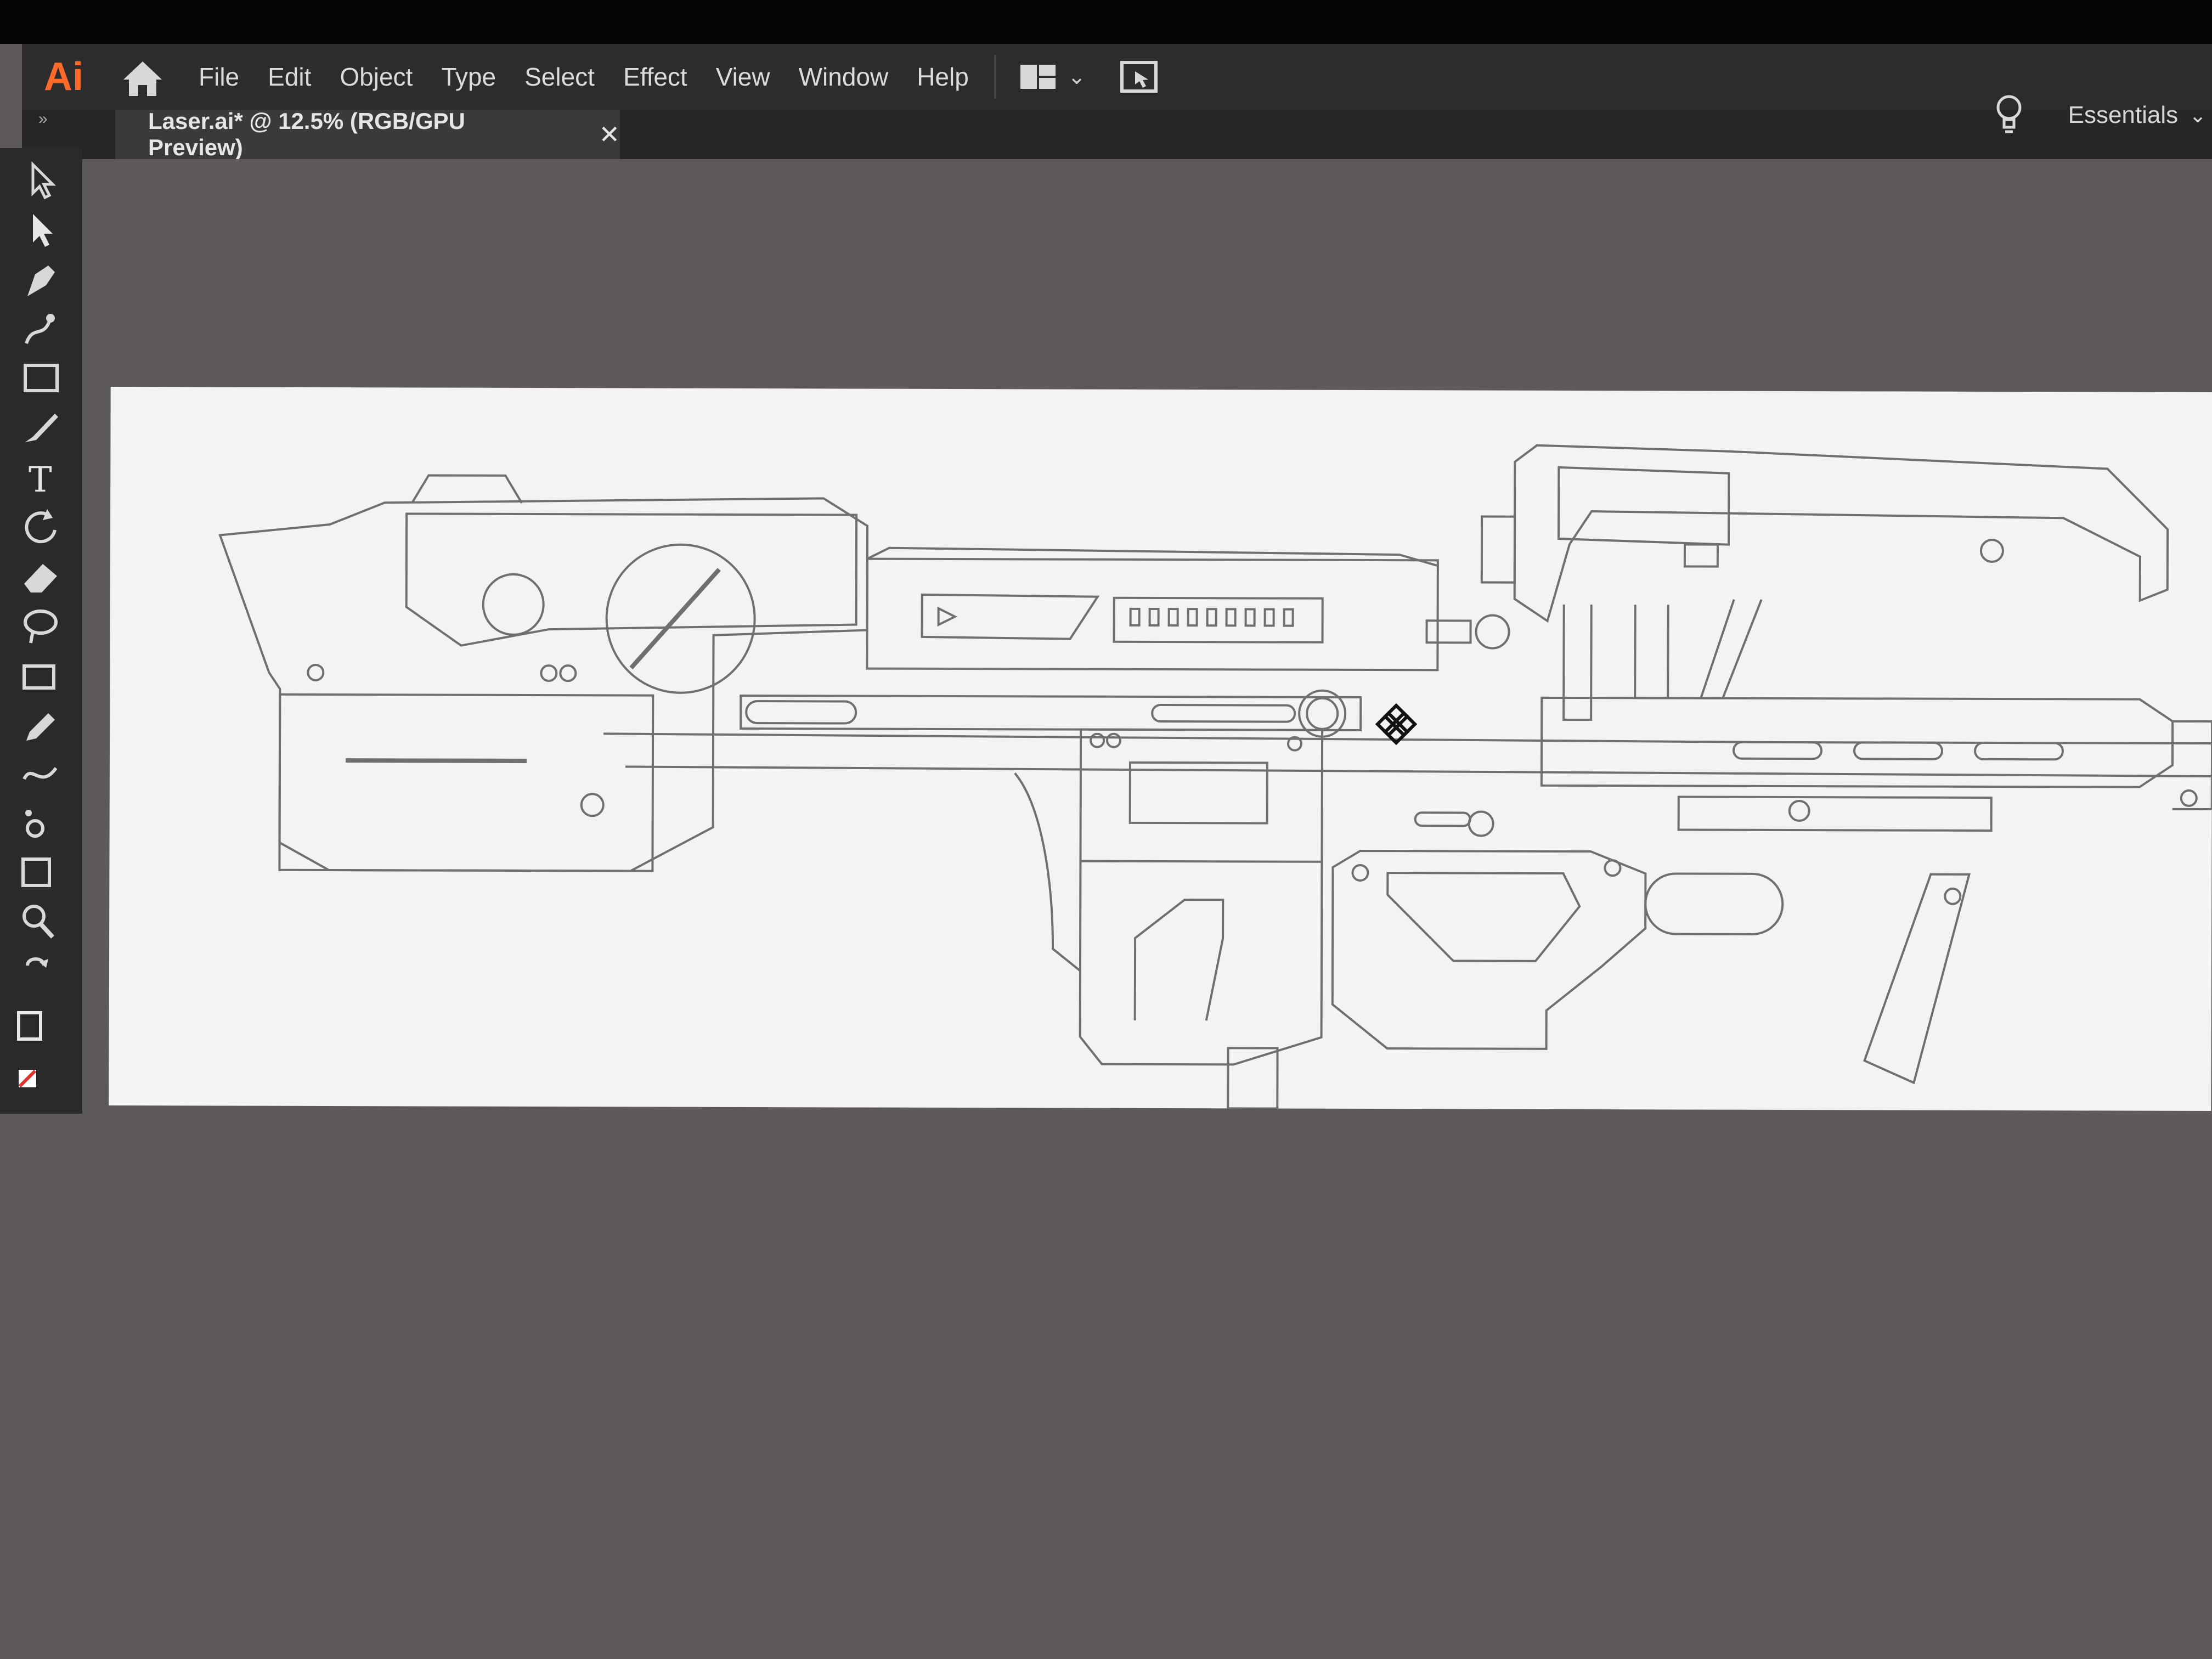 Image resolution: width=2212 pixels, height=1659 pixels. I want to click on menu-separator, so click(995, 77).